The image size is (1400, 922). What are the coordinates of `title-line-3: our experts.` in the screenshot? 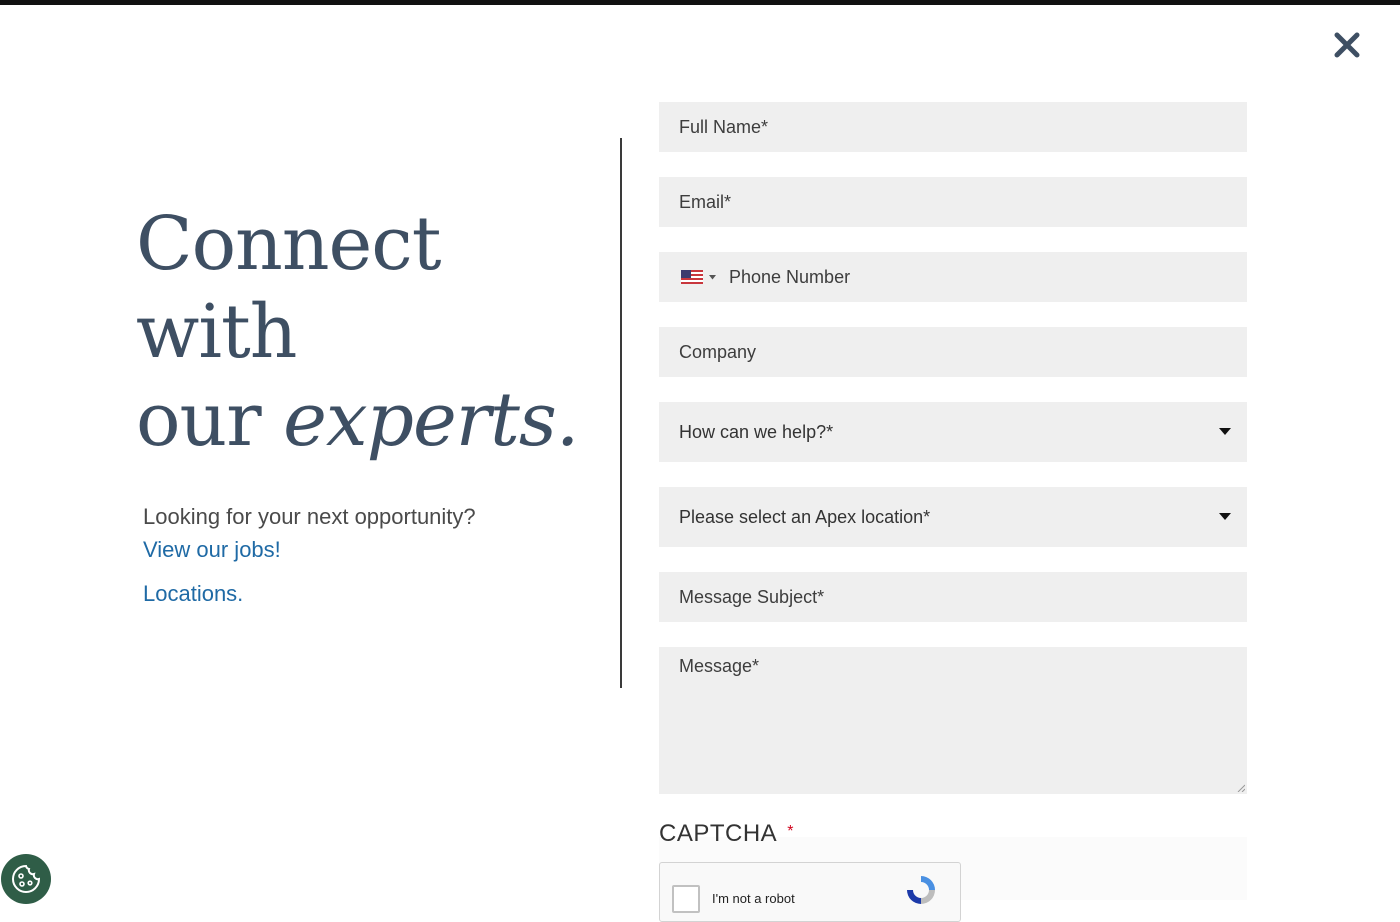 It's located at (371, 420).